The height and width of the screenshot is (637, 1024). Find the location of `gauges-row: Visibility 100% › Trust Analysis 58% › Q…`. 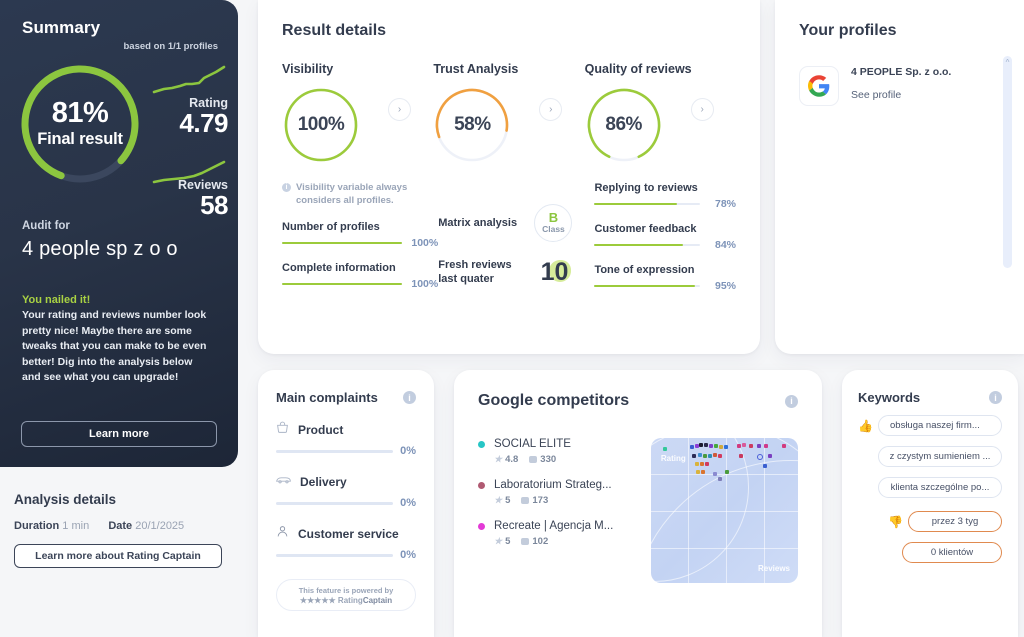

gauges-row: Visibility 100% › Trust Analysis 58% › Q… is located at coordinates (509, 113).